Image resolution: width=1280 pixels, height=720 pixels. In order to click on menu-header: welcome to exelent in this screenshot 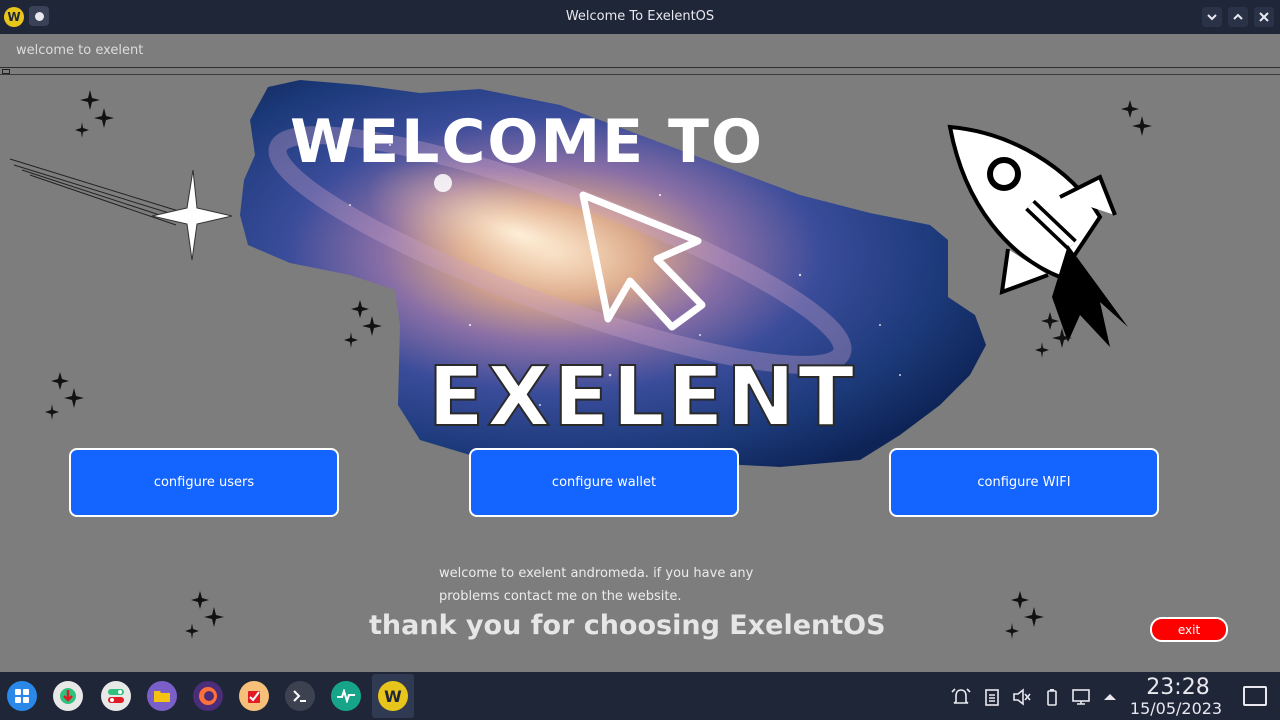, I will do `click(640, 51)`.